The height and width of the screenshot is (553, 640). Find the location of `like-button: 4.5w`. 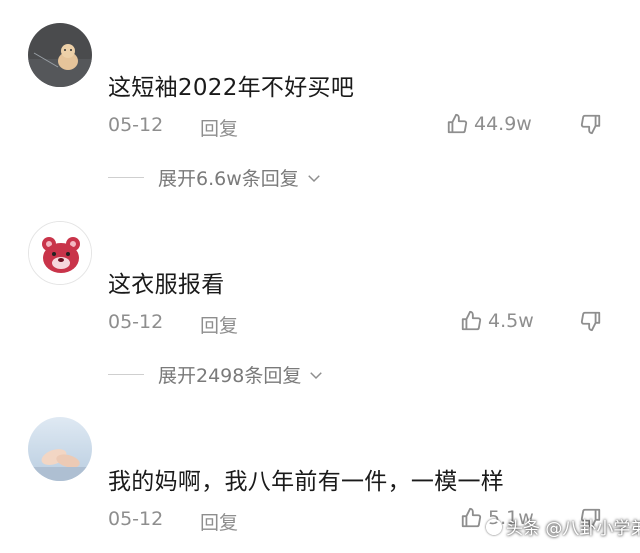

like-button: 4.5w is located at coordinates (497, 321).